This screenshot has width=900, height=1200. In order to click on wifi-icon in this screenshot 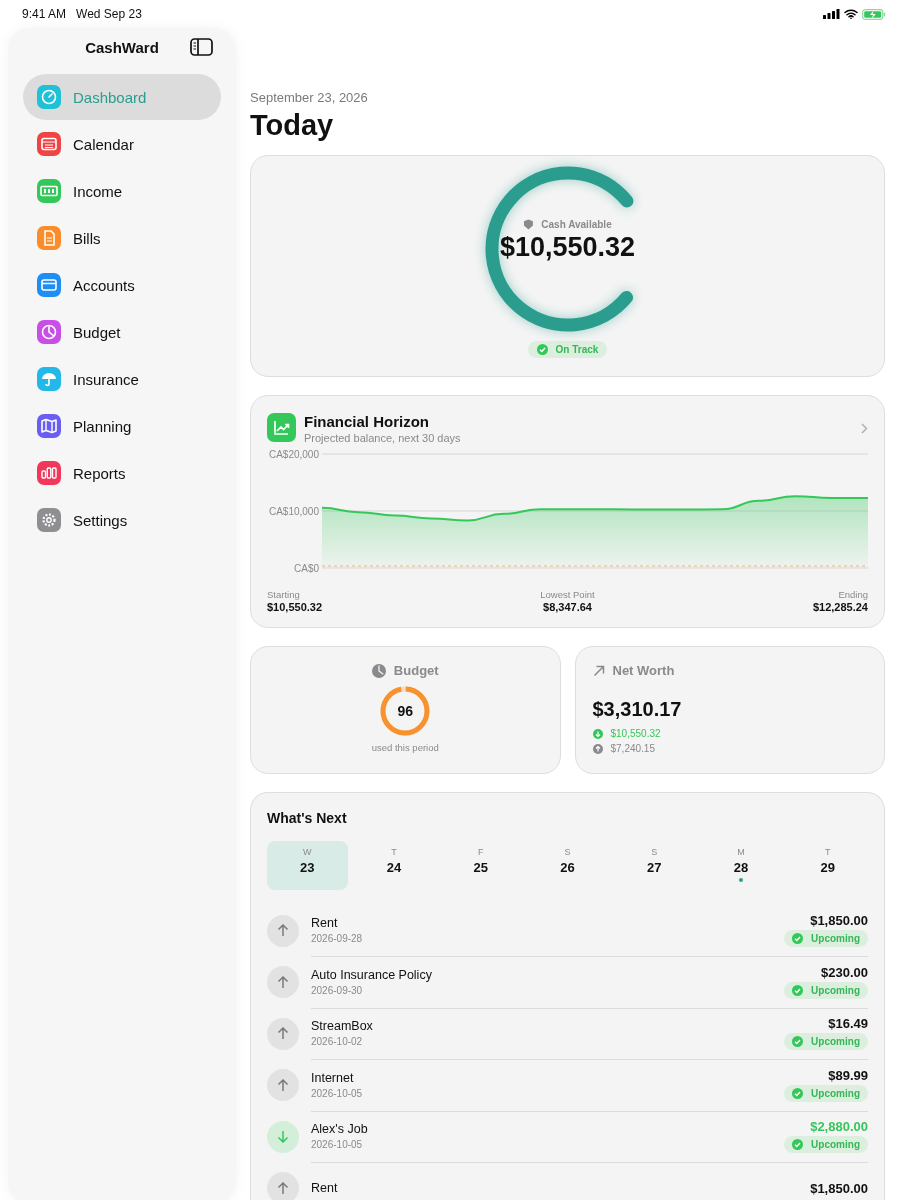, I will do `click(851, 14)`.